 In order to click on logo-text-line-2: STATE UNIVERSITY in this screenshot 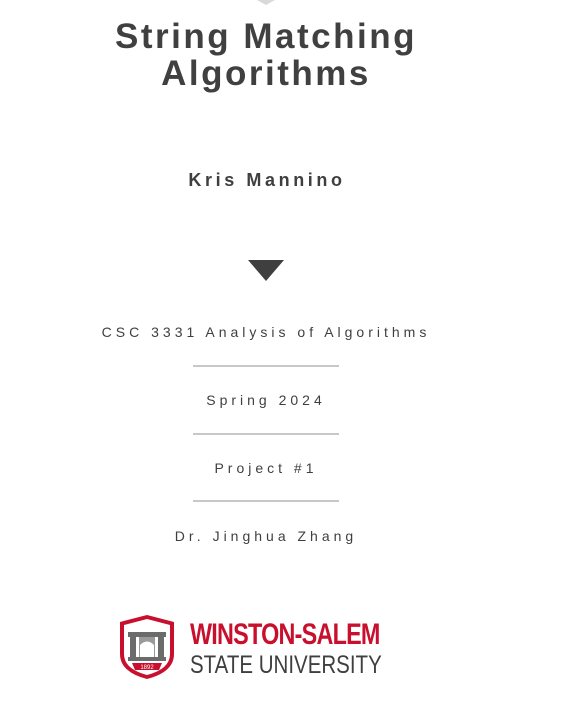, I will do `click(286, 665)`.